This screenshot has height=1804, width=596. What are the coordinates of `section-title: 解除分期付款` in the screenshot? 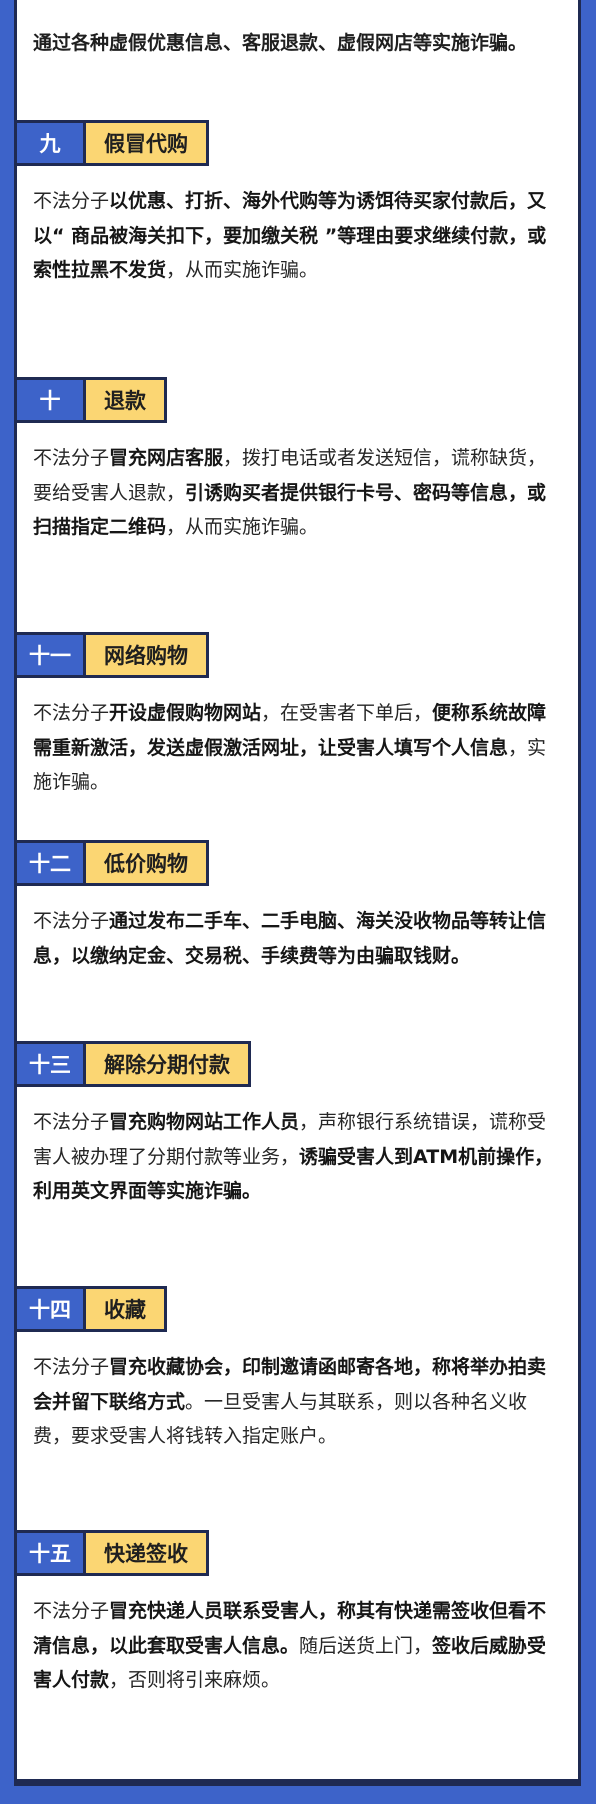 It's located at (168, 1064).